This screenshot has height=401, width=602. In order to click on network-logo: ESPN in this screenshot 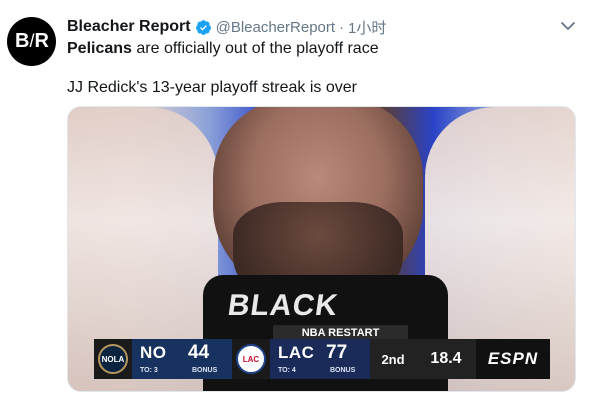, I will do `click(513, 359)`.